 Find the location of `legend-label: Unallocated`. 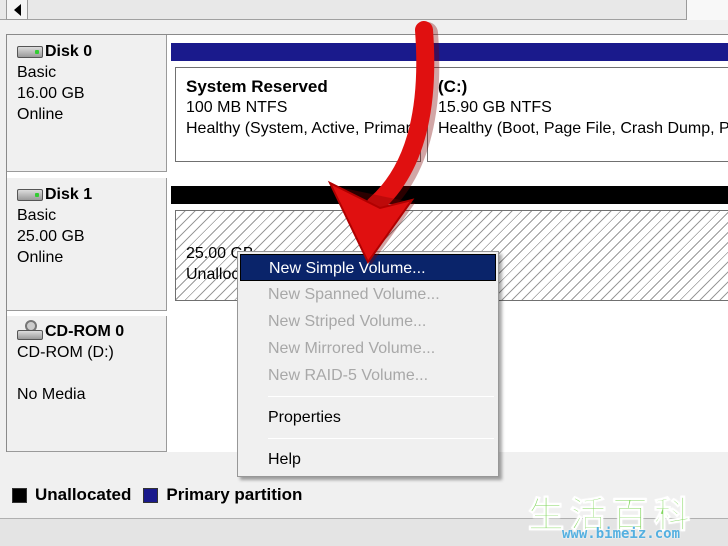

legend-label: Unallocated is located at coordinates (83, 494).